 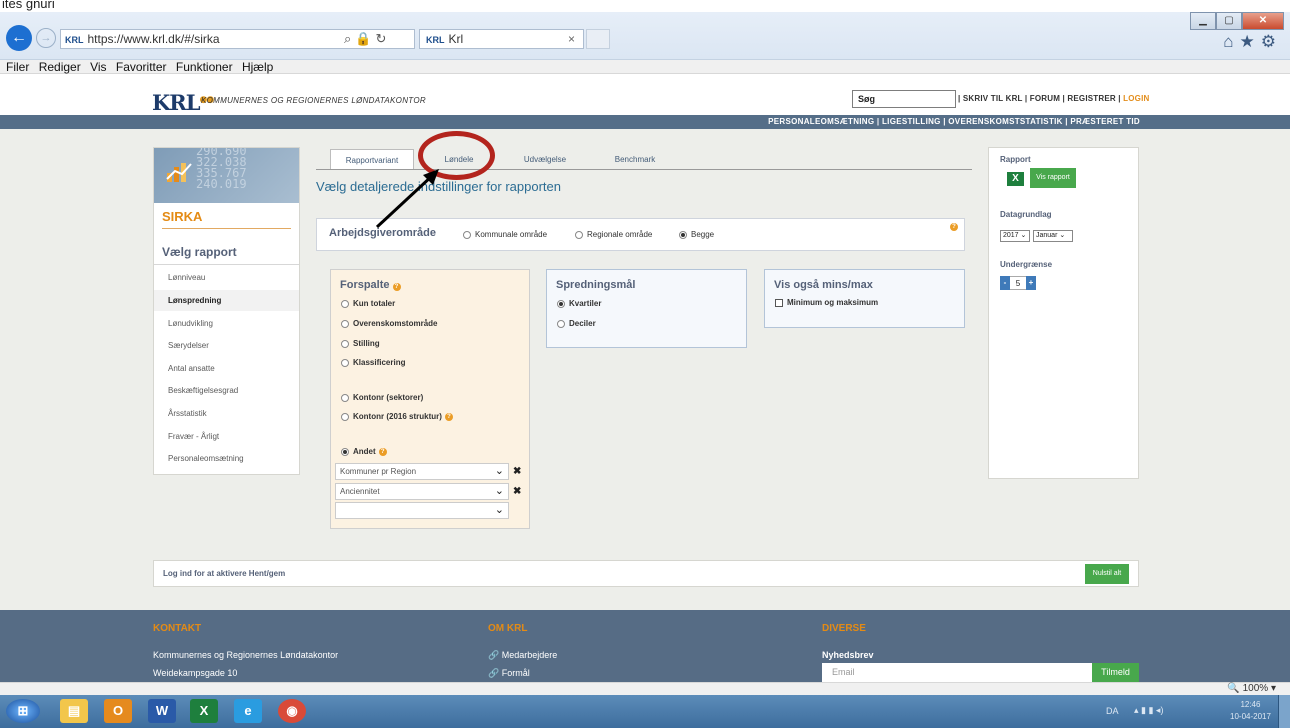 What do you see at coordinates (1203, 21) in the screenshot?
I see `minimize-icon: ▁` at bounding box center [1203, 21].